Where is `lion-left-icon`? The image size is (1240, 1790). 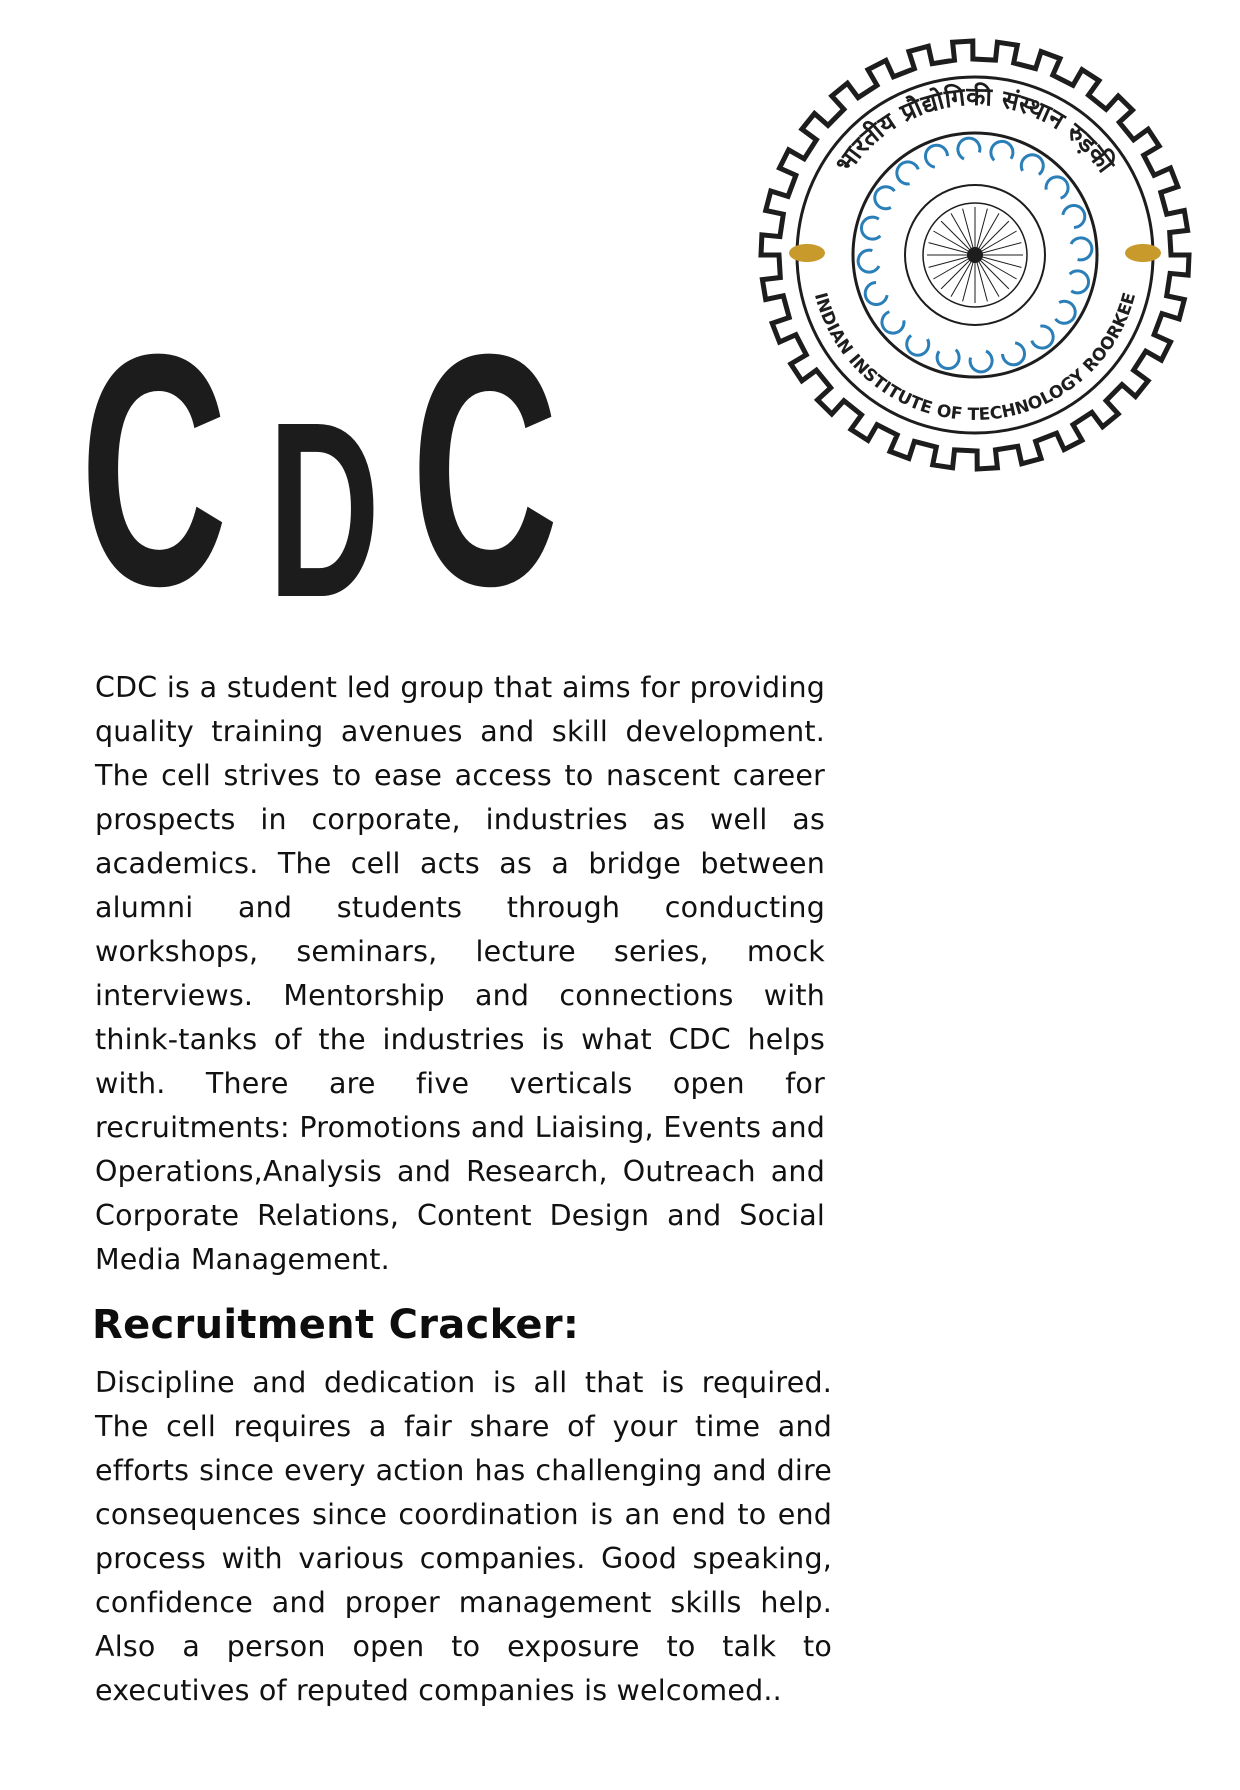 lion-left-icon is located at coordinates (807, 253).